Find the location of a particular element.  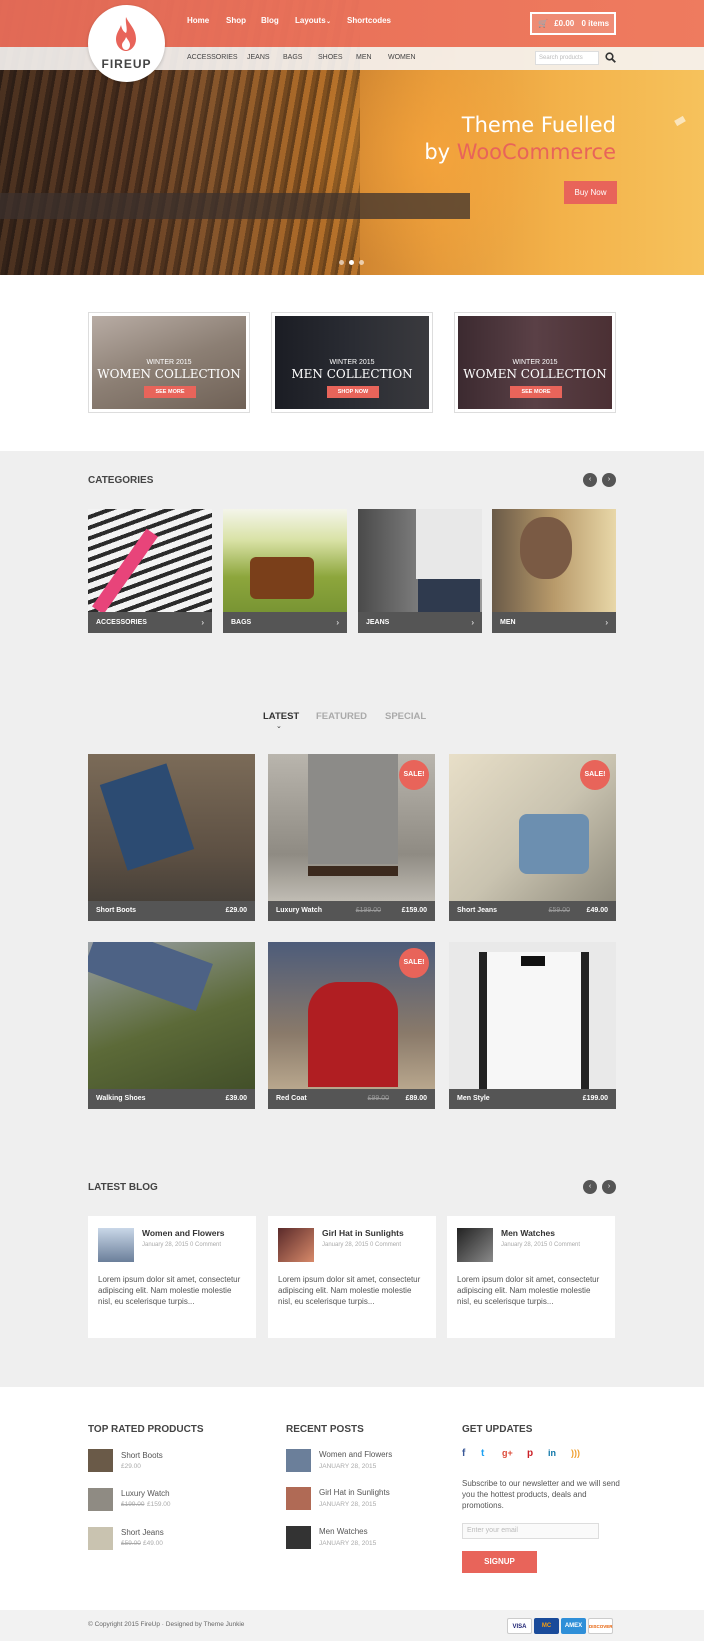

nav-shop: Shop is located at coordinates (236, 20).